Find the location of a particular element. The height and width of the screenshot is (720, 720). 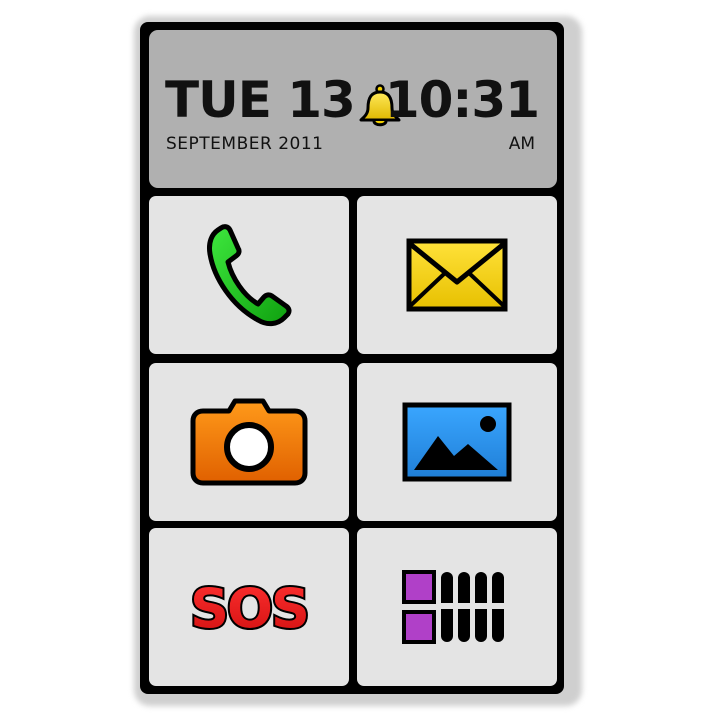

clock-period: AM is located at coordinates (521, 144).